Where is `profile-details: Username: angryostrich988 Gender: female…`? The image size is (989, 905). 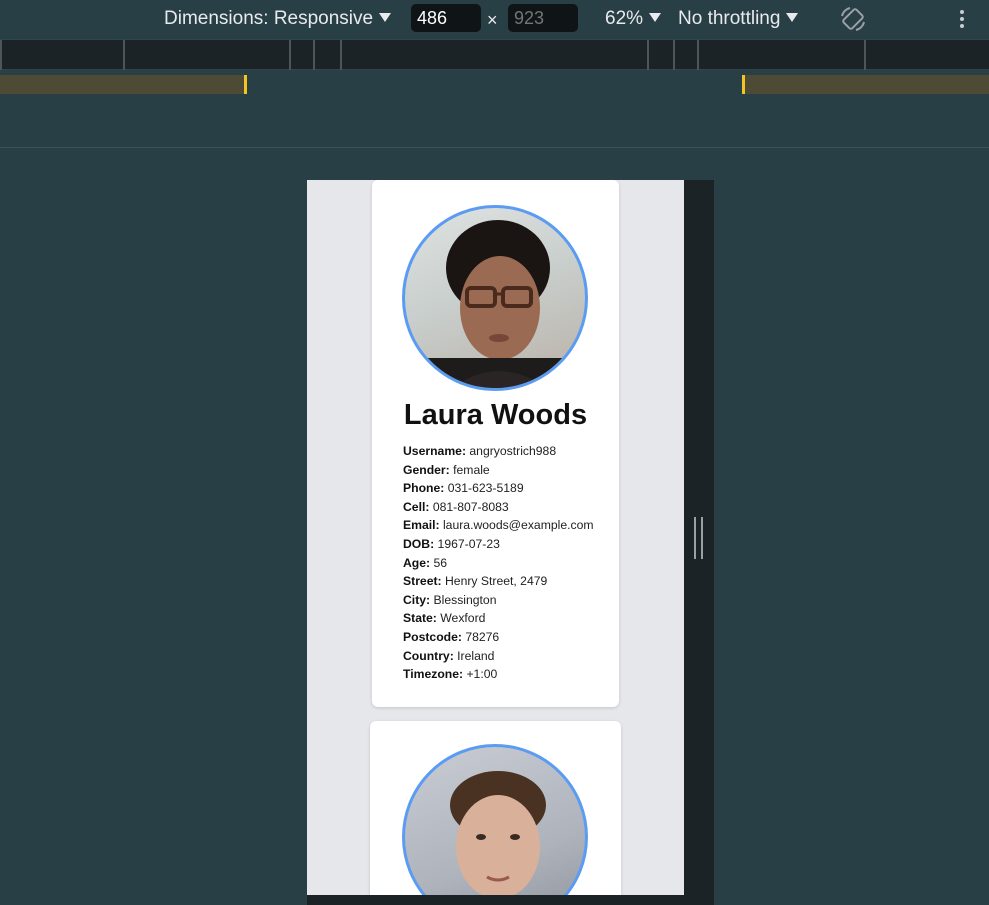
profile-details: Username: angryostrich988 Gender: female… is located at coordinates (508, 563).